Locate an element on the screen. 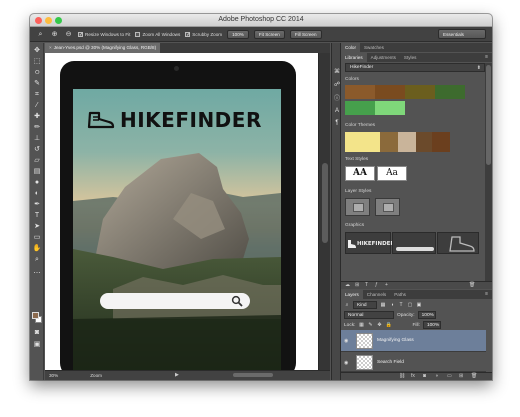 The image size is (520, 417). tab-channels: Channels is located at coordinates (376, 294).